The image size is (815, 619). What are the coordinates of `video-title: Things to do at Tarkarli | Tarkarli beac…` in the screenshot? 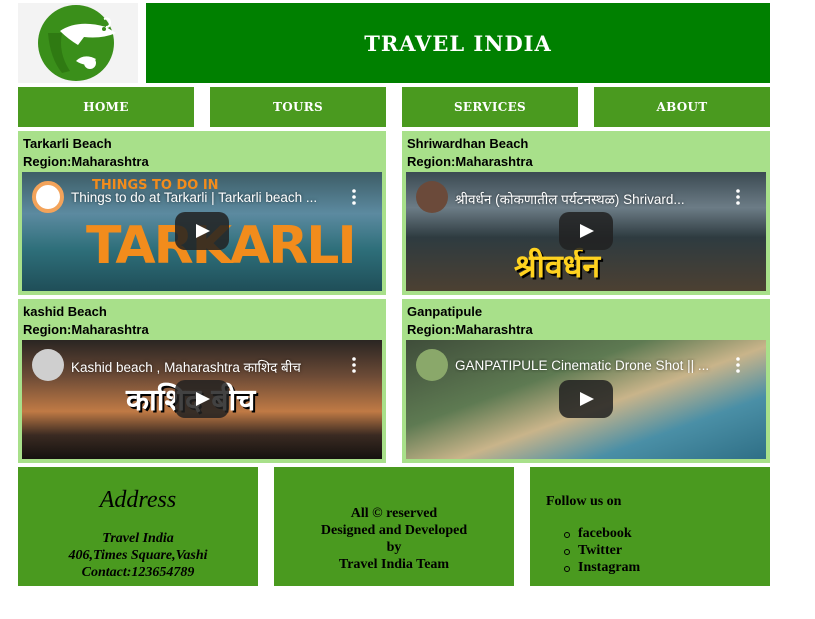 It's located at (206, 197).